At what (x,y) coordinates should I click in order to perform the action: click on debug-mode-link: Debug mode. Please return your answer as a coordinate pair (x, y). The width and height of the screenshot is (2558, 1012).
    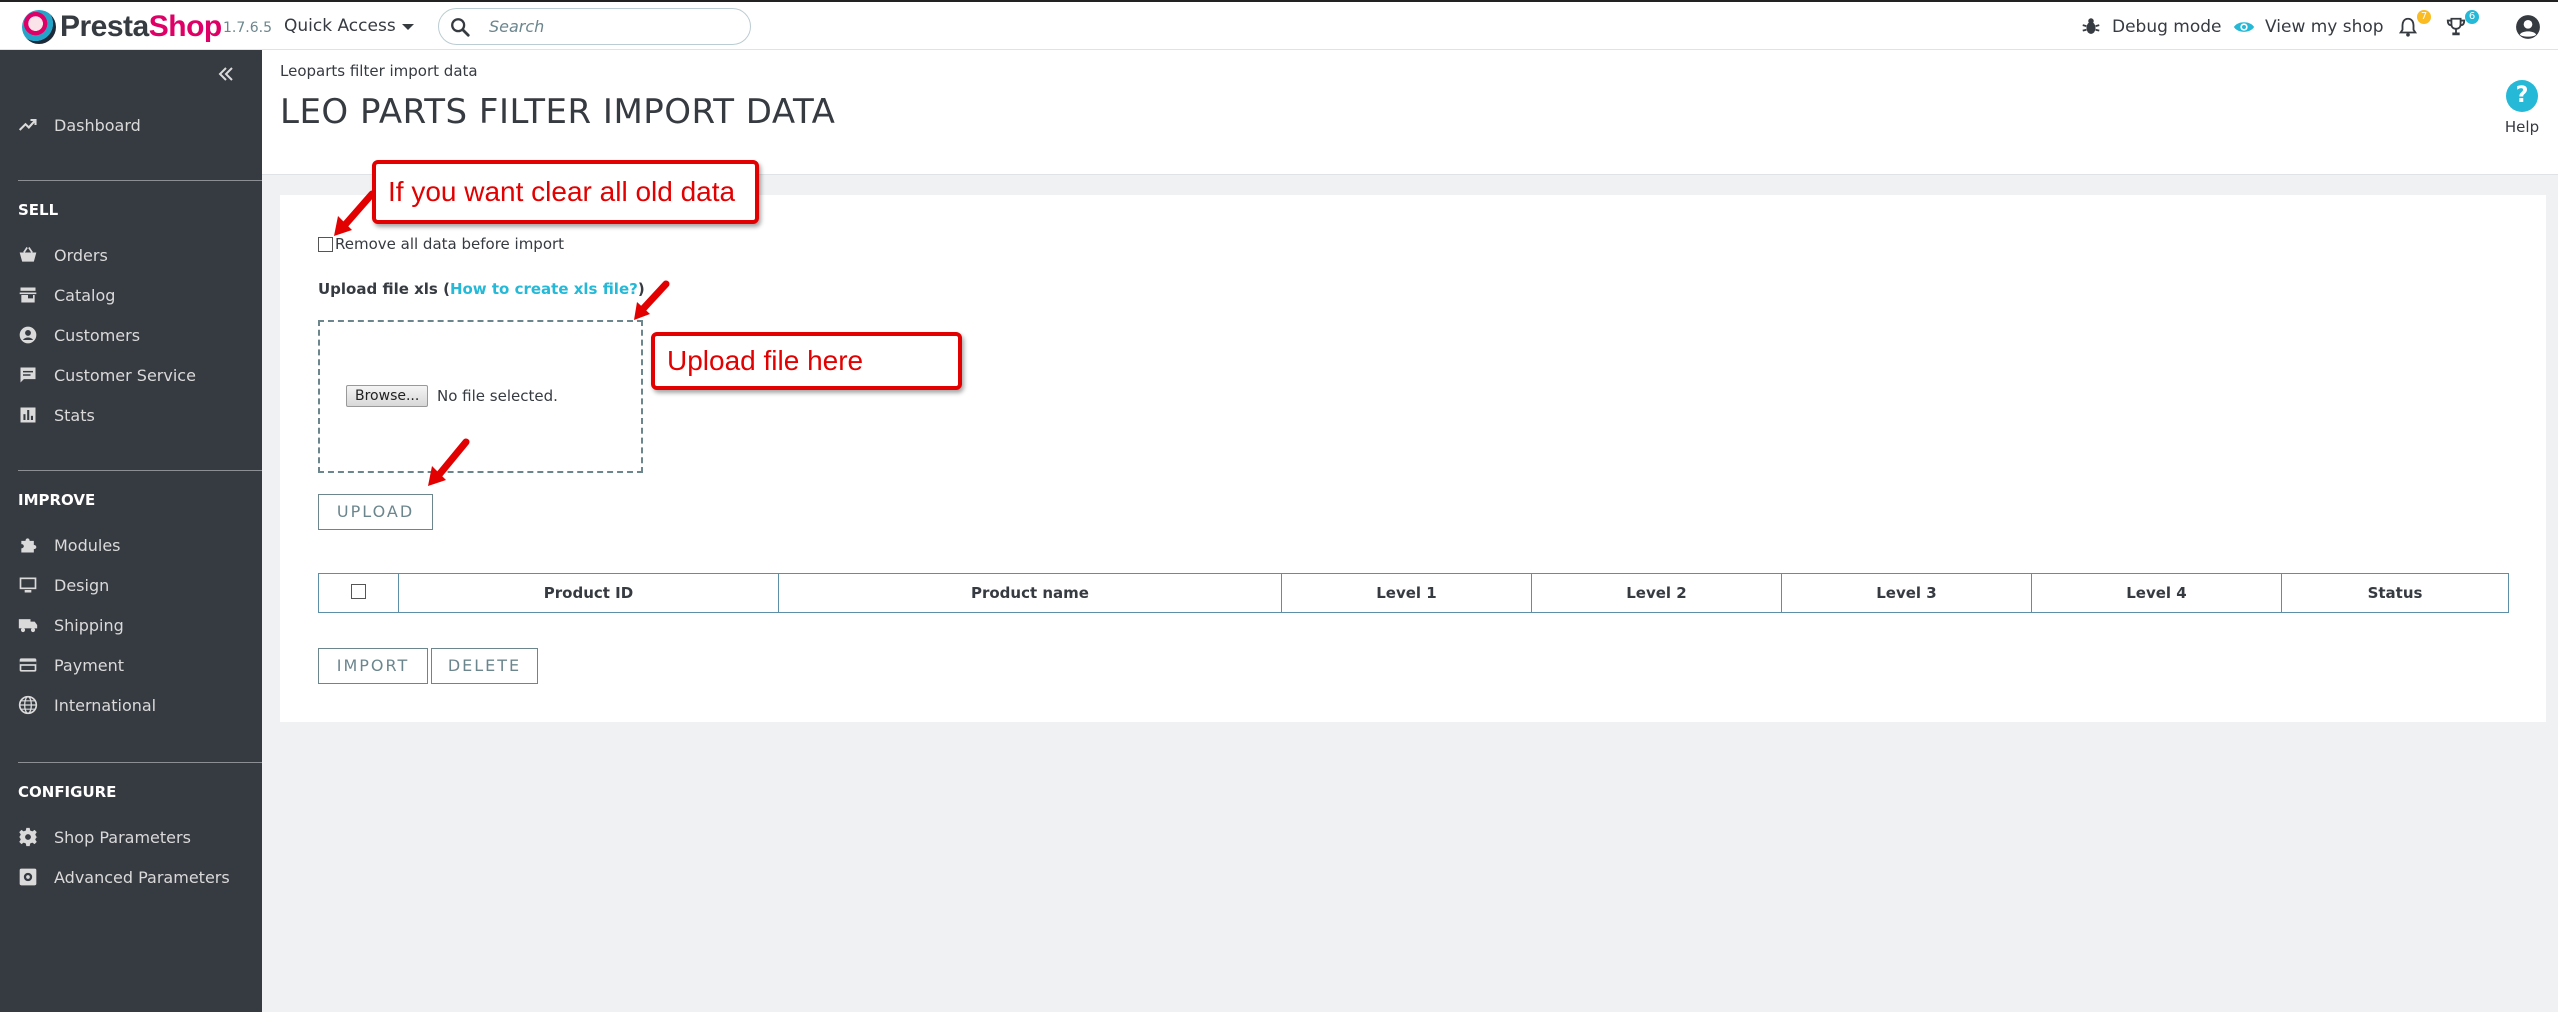
    Looking at the image, I should click on (2151, 27).